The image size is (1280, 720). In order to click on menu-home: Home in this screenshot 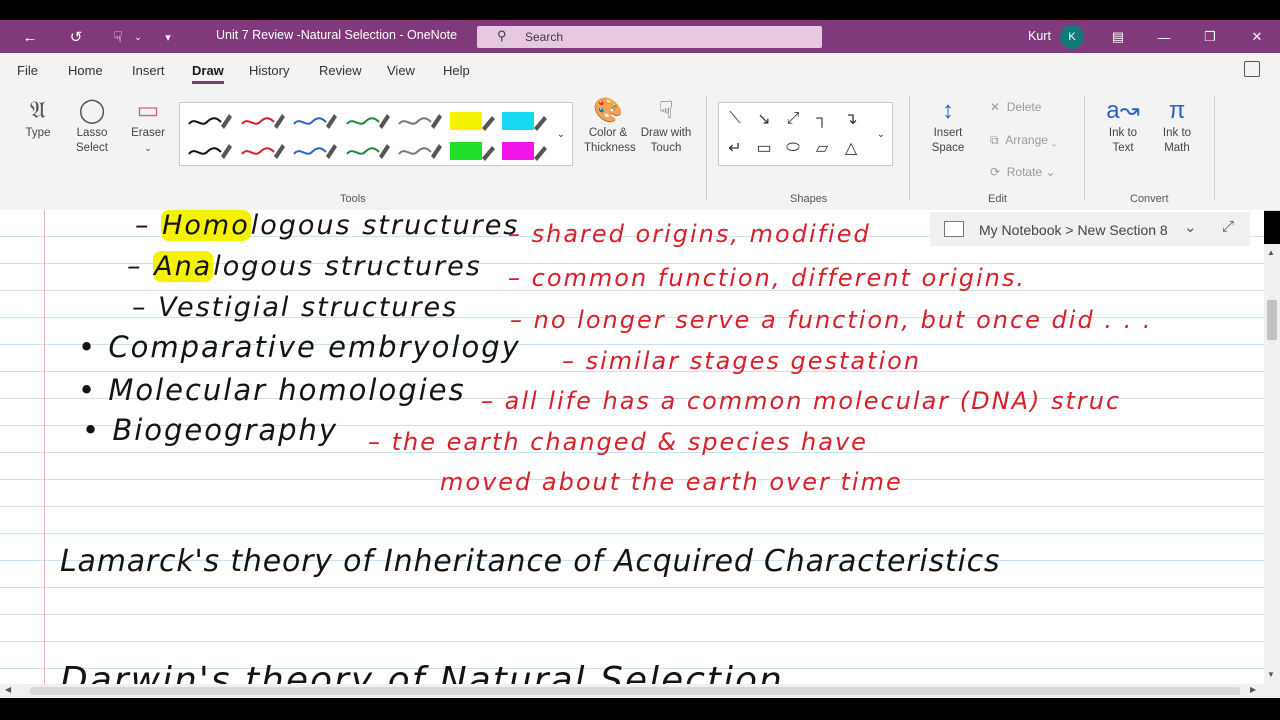, I will do `click(85, 70)`.